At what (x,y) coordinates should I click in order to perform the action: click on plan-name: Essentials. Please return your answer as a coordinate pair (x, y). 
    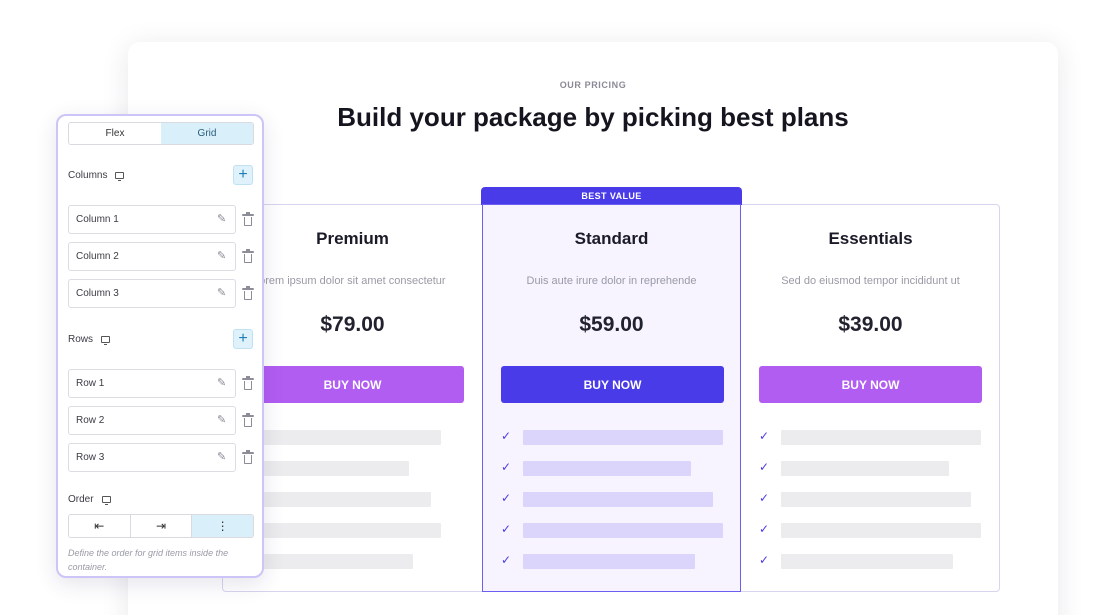
    Looking at the image, I should click on (870, 238).